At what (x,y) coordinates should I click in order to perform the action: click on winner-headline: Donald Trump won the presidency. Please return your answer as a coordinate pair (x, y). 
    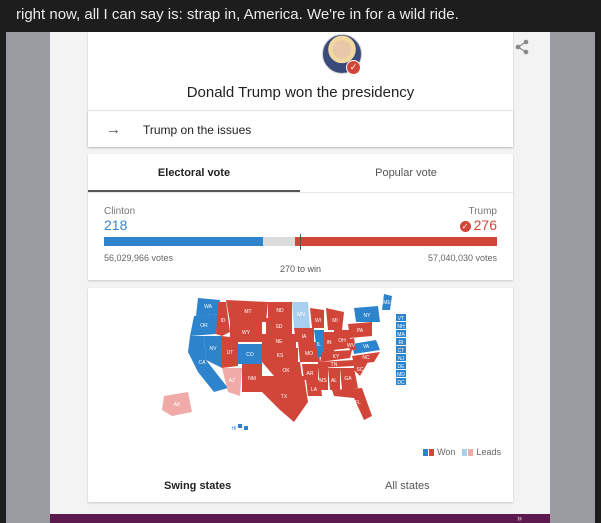
    Looking at the image, I should click on (300, 92).